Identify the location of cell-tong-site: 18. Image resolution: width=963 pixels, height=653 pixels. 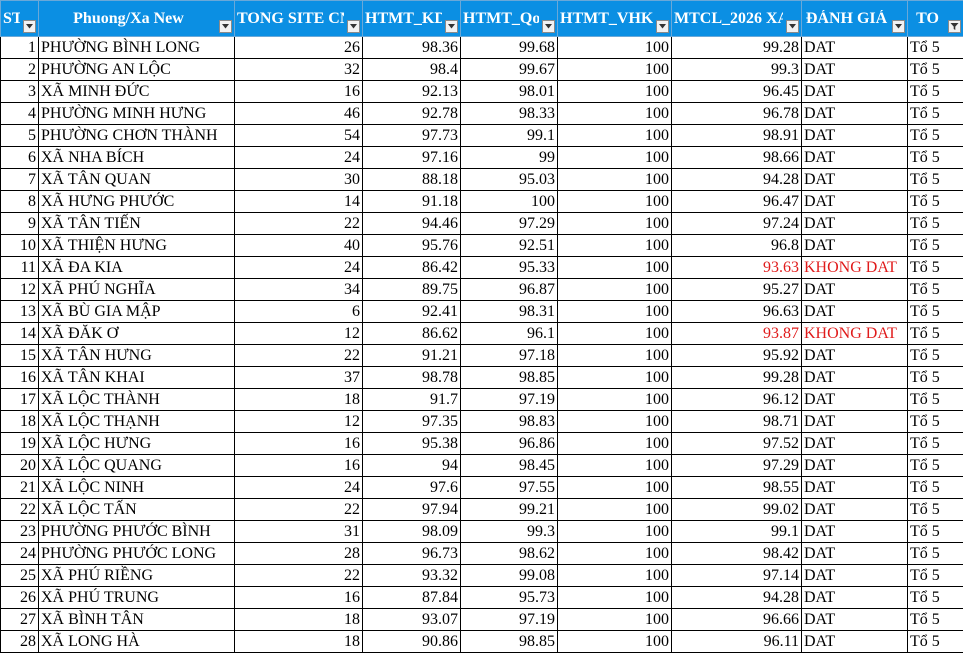
(299, 400).